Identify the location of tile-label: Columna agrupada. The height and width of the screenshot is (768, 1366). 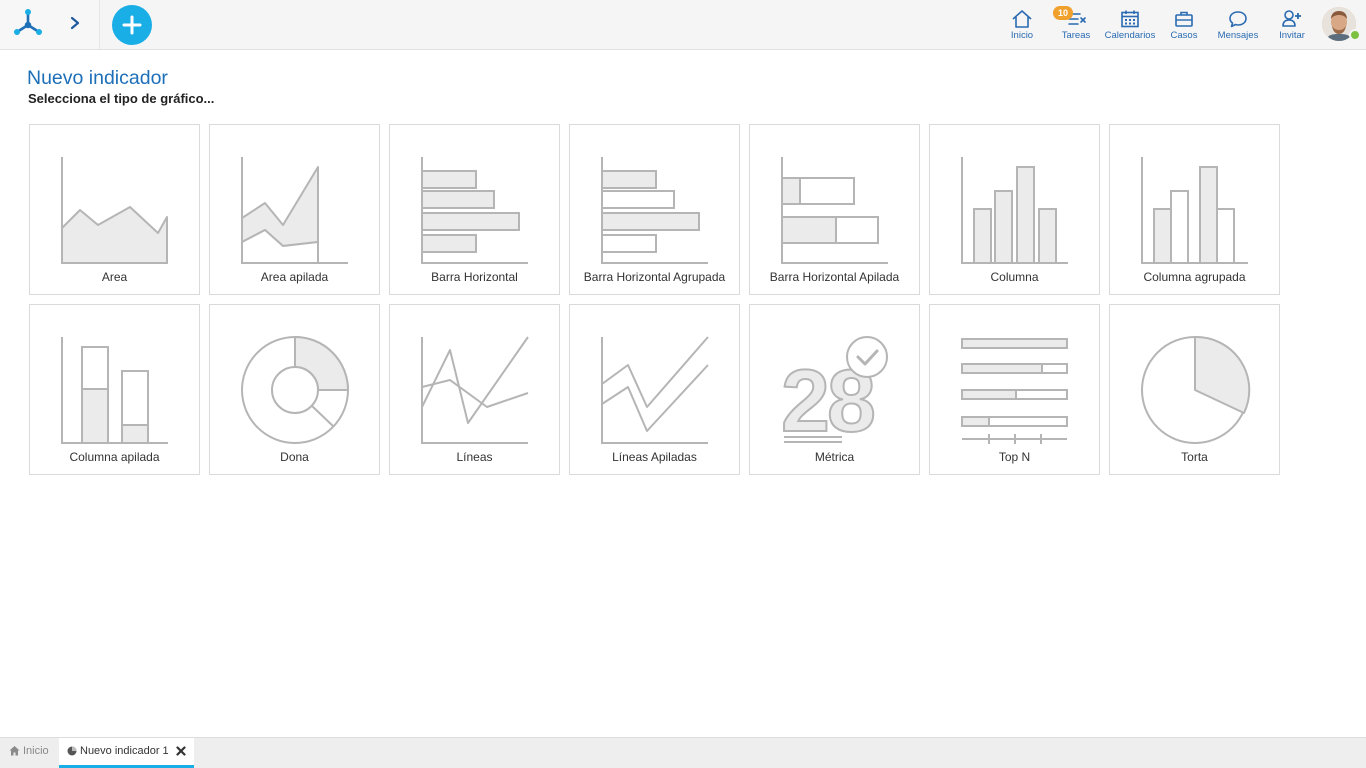
(1194, 277).